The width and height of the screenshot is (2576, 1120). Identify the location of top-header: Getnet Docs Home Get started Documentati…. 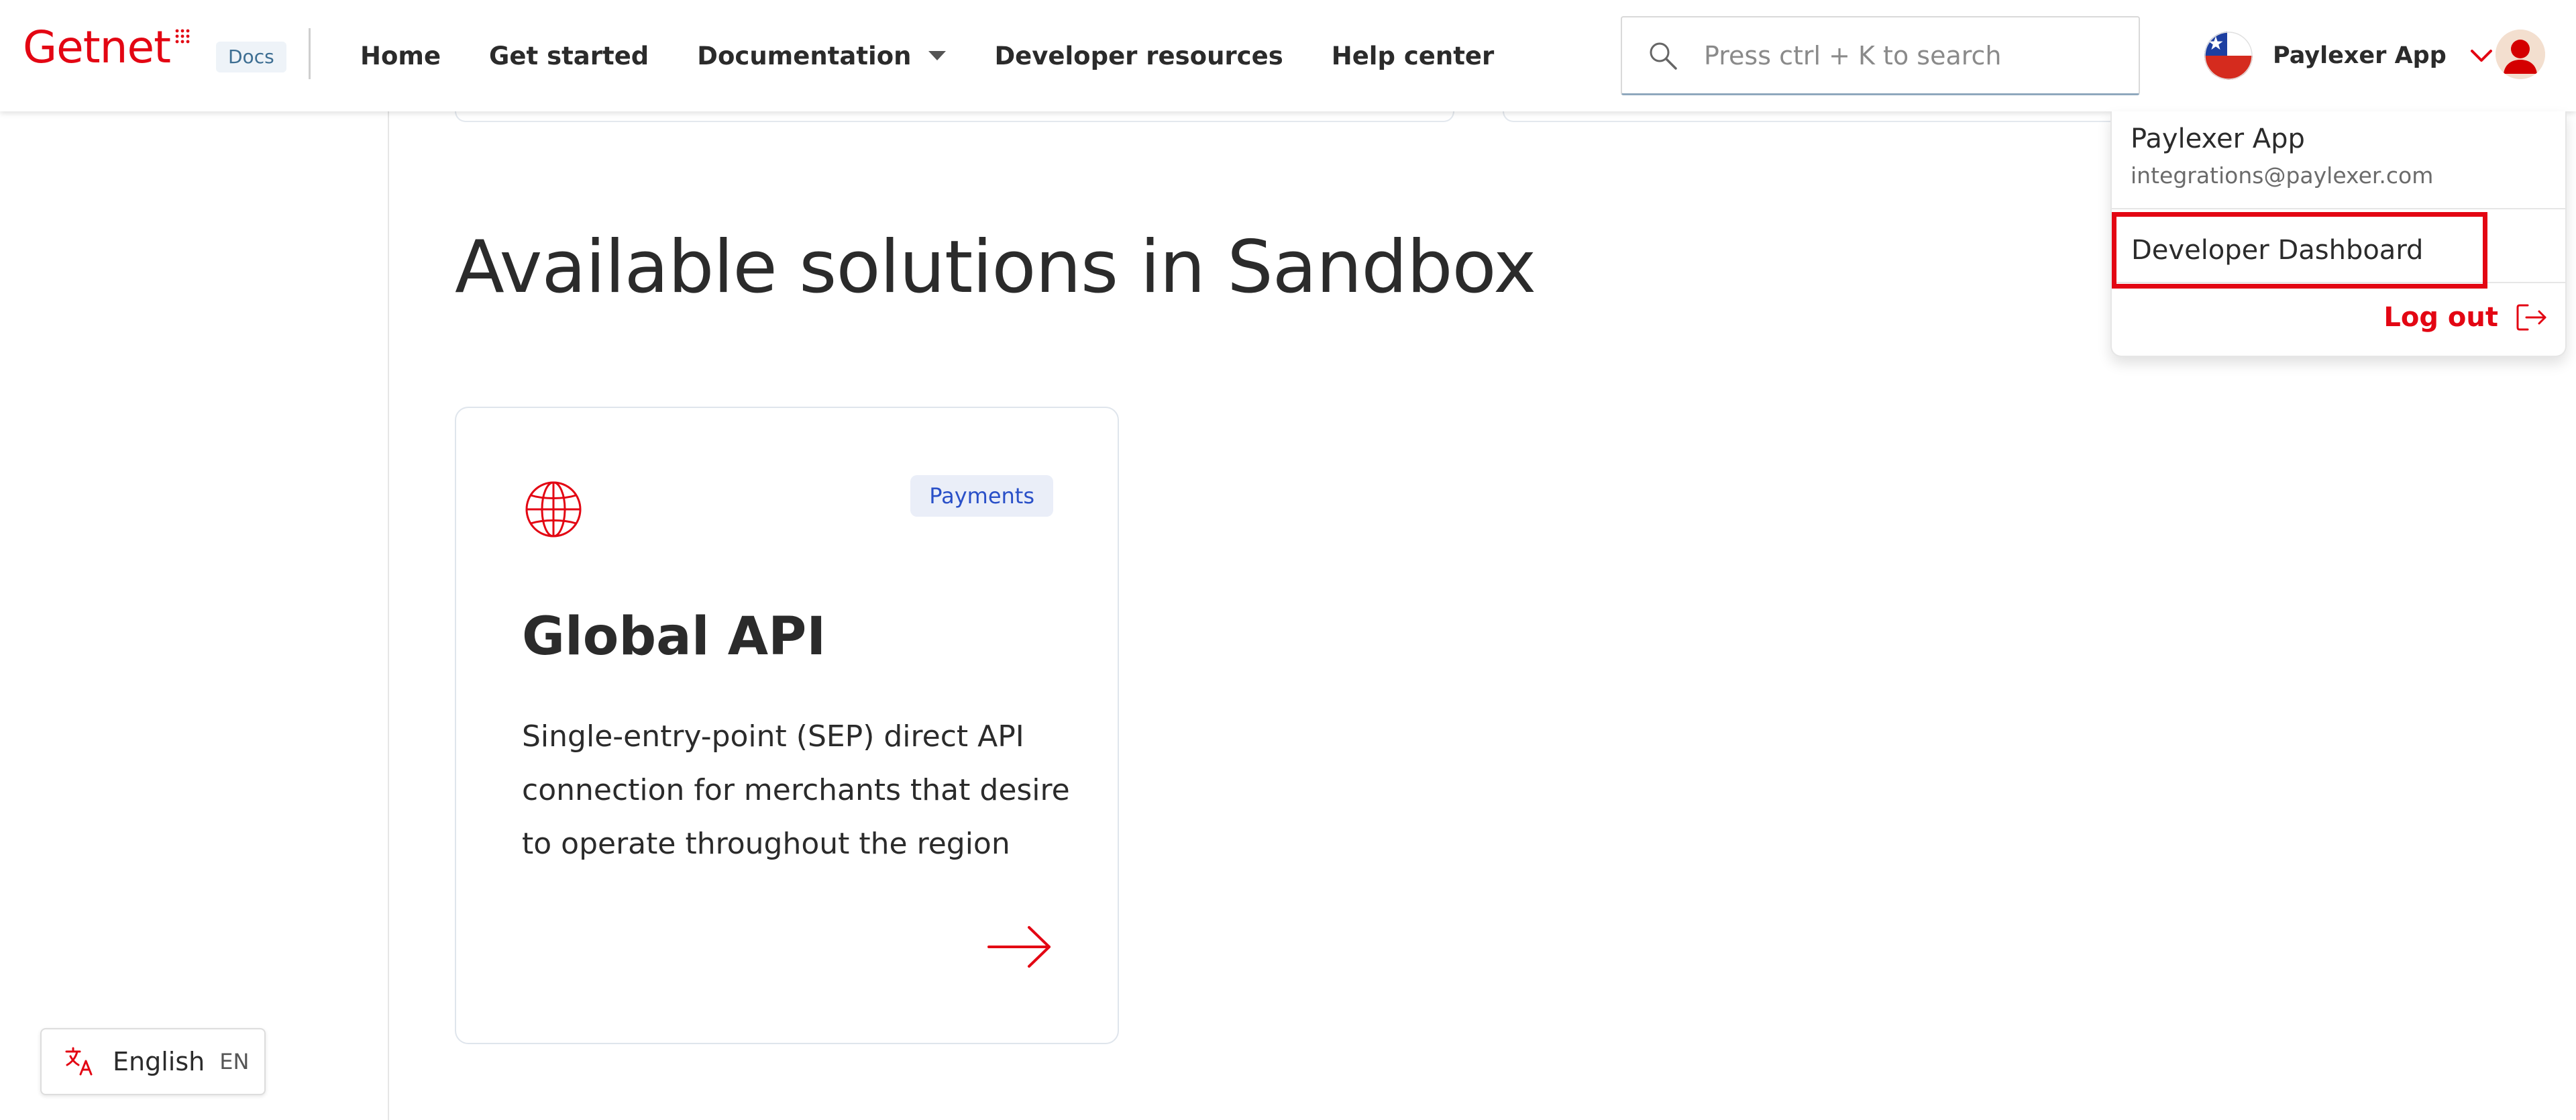
(1288, 56).